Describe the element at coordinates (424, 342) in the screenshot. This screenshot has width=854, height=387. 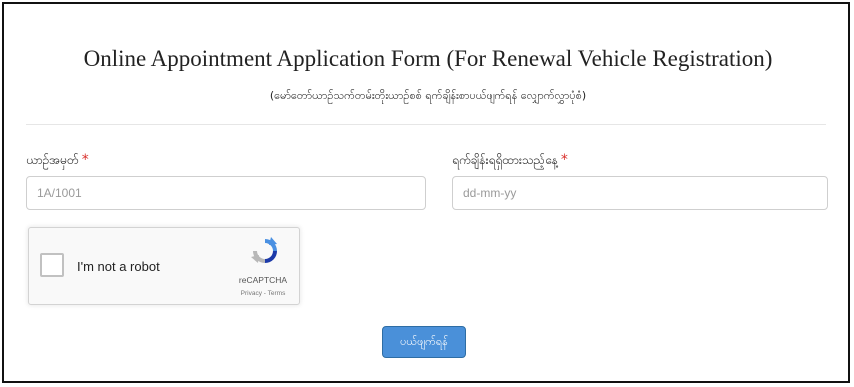
I see `cancel-submit-button: ပယ်ဖျက်ရန်` at that location.